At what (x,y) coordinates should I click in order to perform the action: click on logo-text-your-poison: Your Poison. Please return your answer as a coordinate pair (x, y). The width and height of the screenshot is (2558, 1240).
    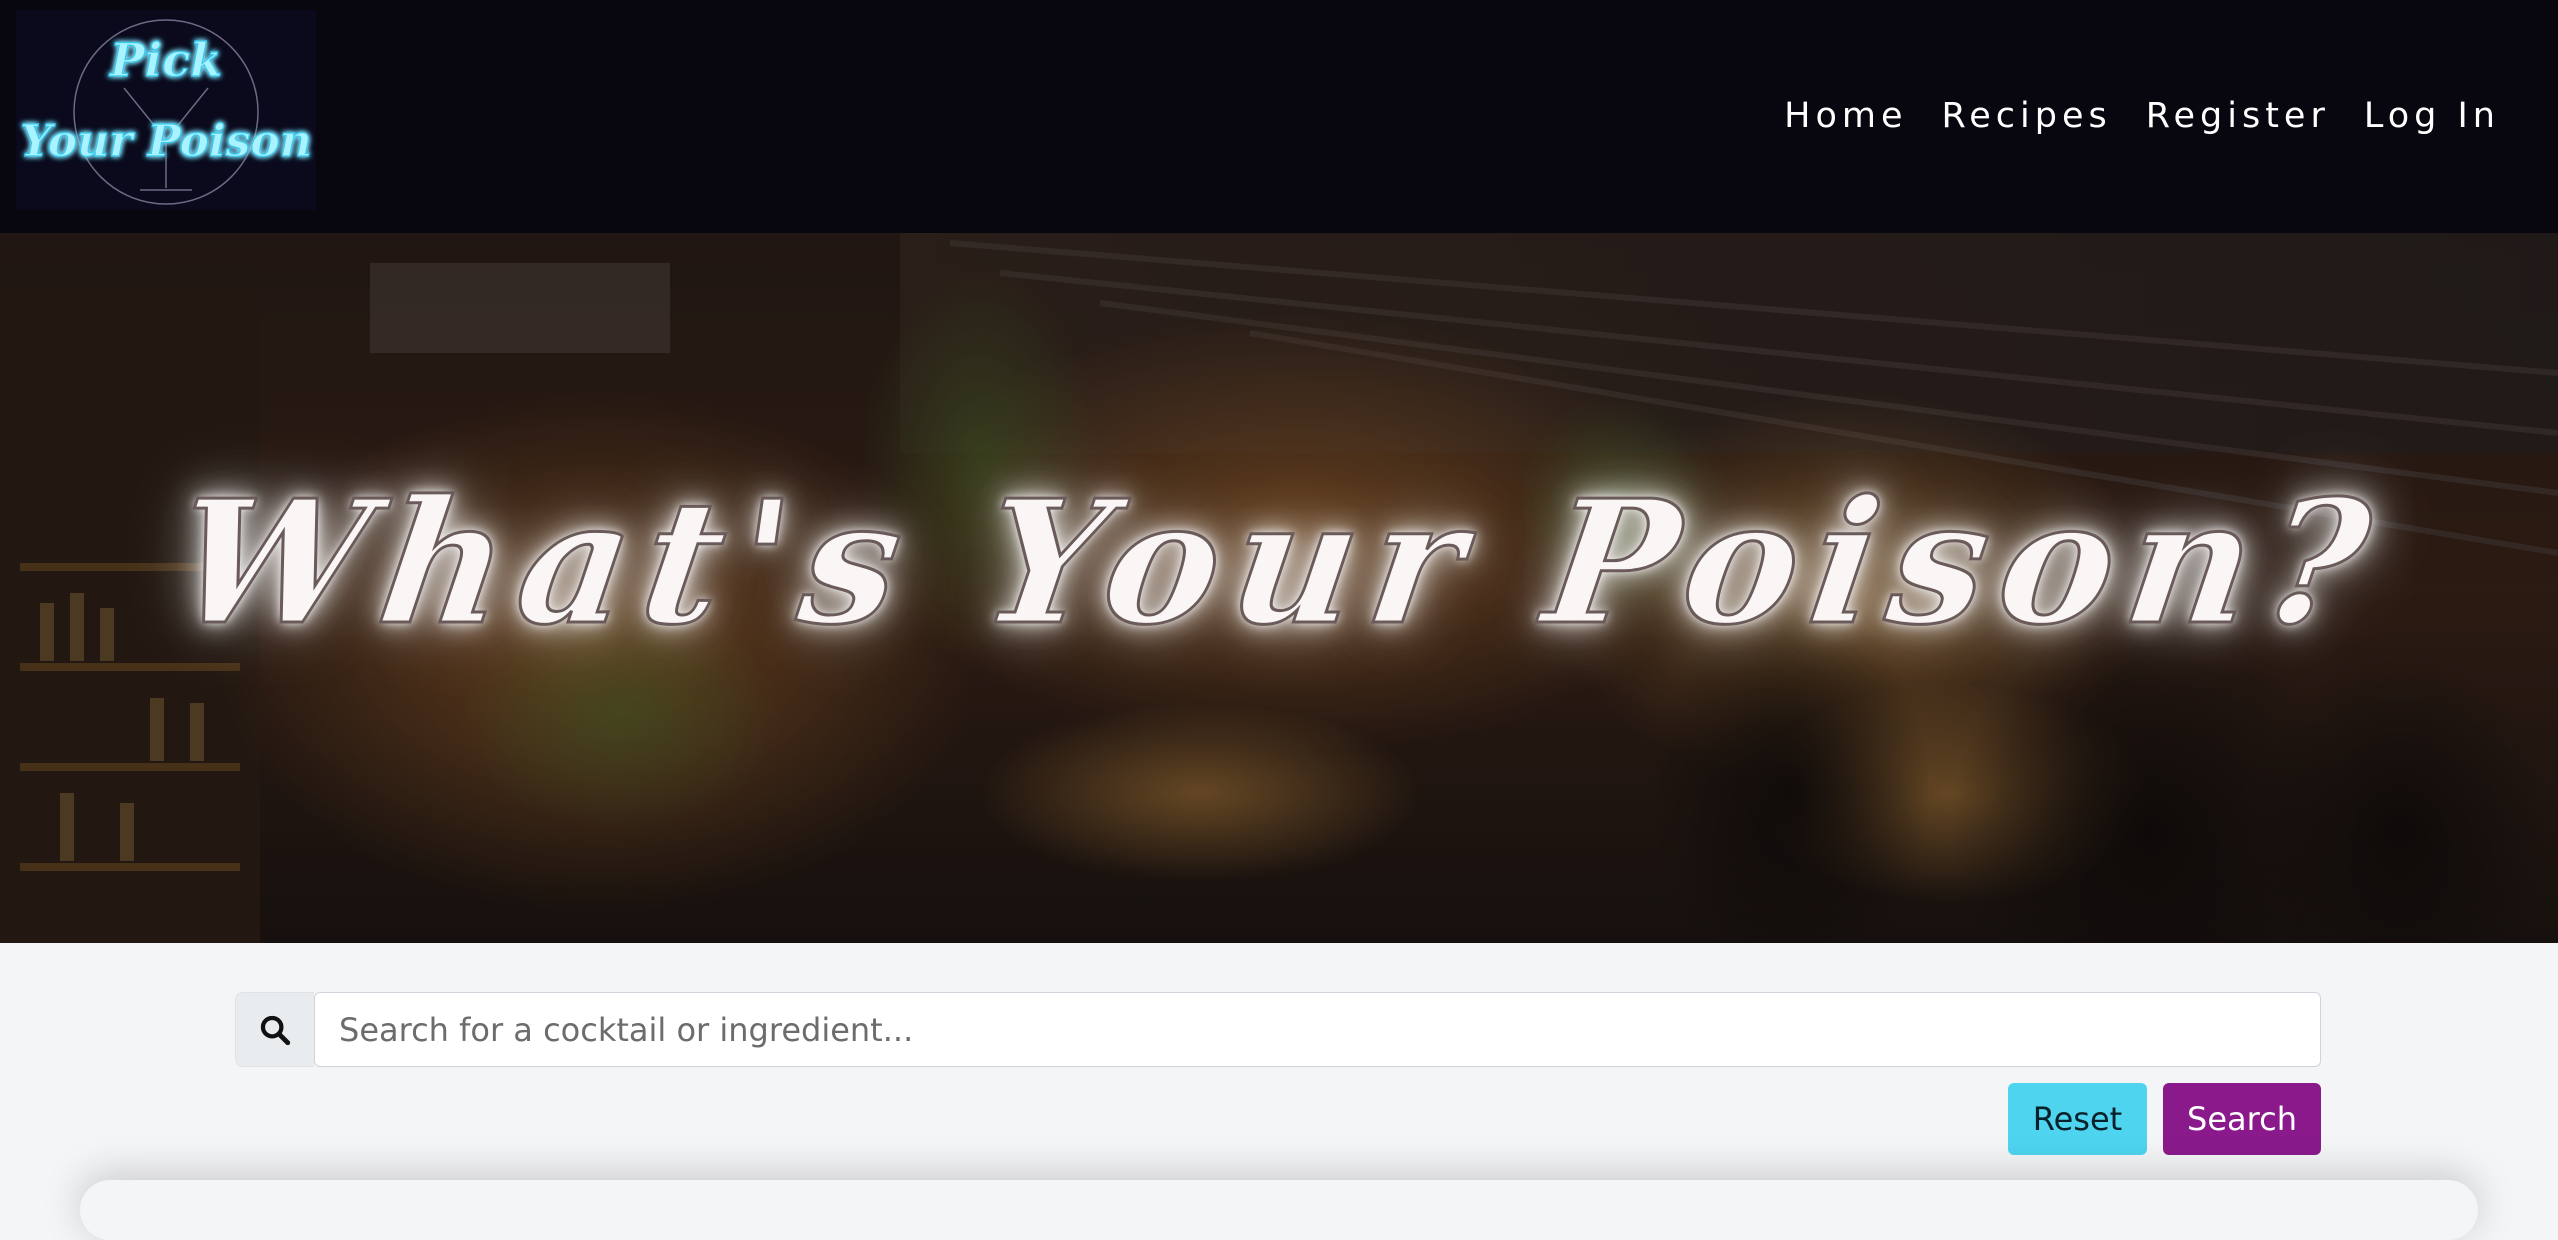
    Looking at the image, I should click on (166, 141).